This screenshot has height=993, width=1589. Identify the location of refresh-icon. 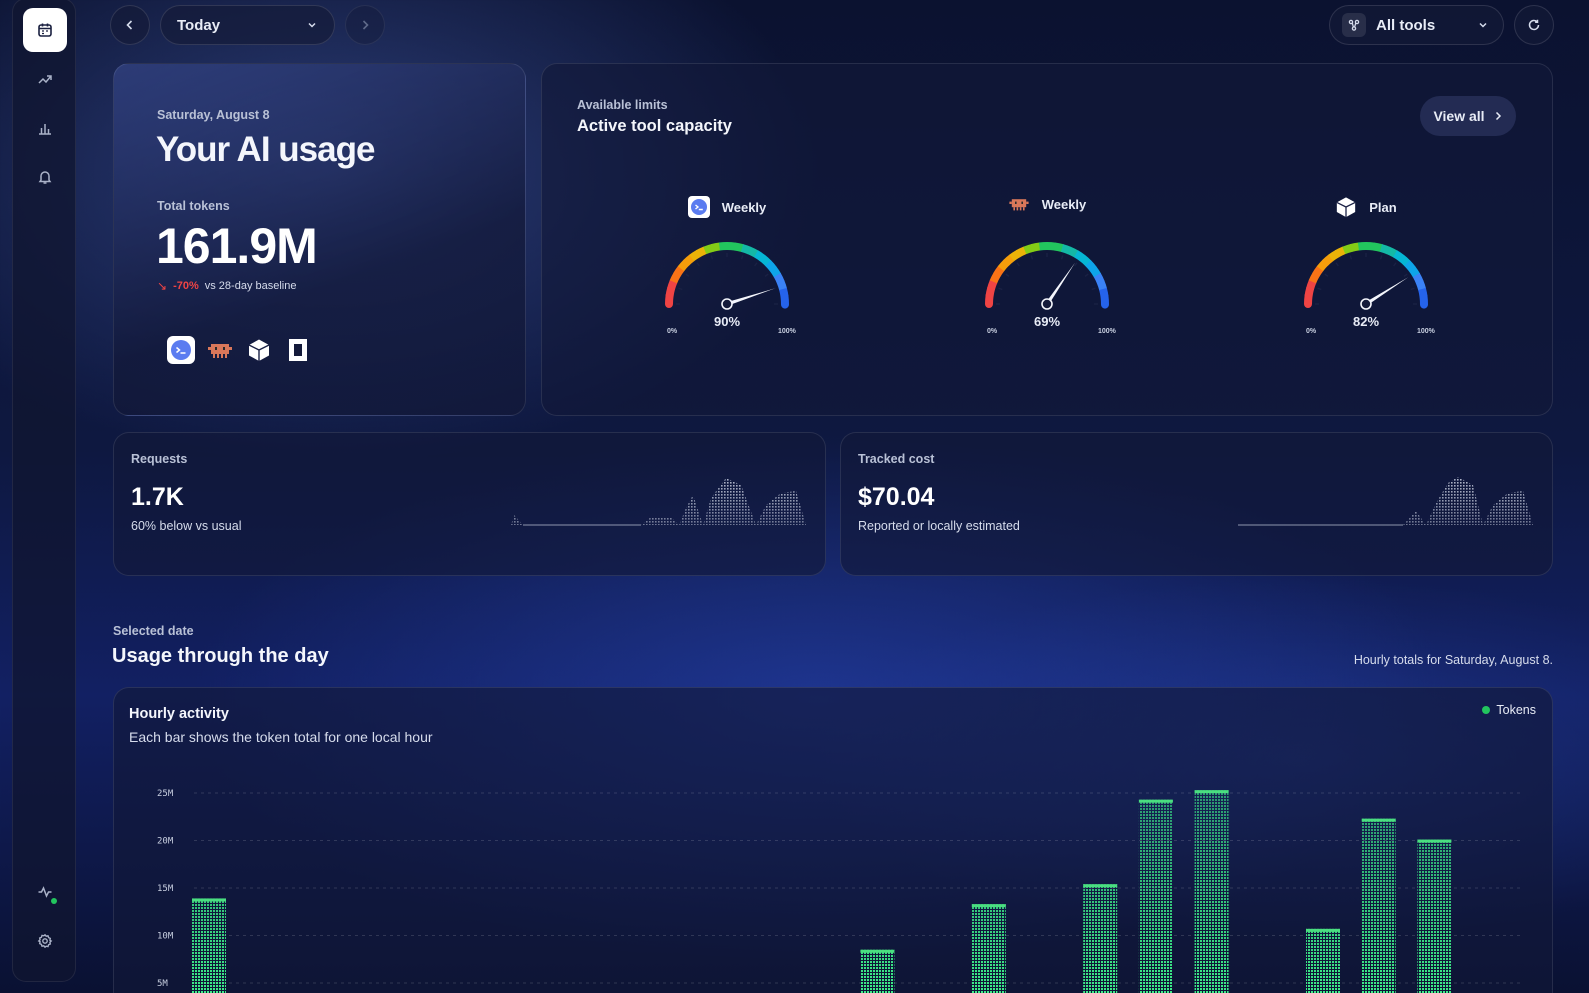
(1534, 25).